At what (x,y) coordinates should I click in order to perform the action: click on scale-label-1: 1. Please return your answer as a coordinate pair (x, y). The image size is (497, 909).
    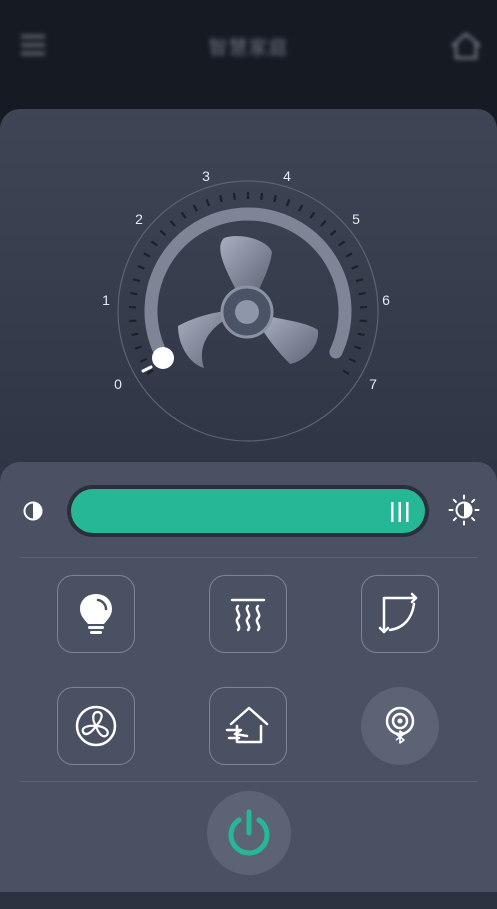
    Looking at the image, I should click on (106, 300).